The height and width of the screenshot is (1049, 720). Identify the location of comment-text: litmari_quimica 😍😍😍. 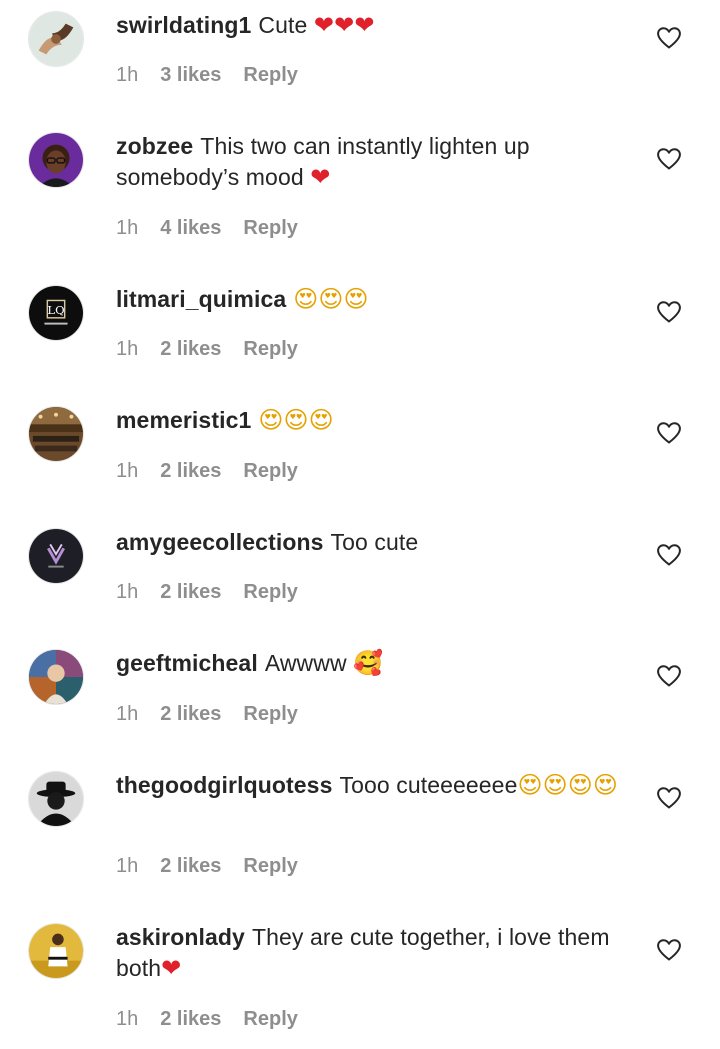
(371, 299).